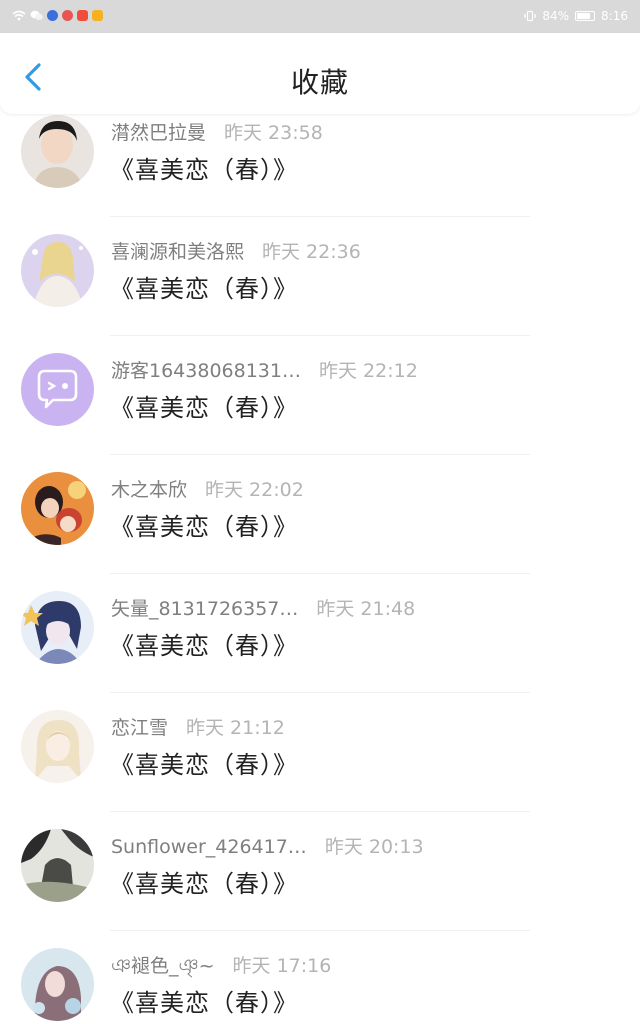 The width and height of the screenshot is (640, 1024). I want to click on timestamp: 昨天 23:58, so click(273, 133).